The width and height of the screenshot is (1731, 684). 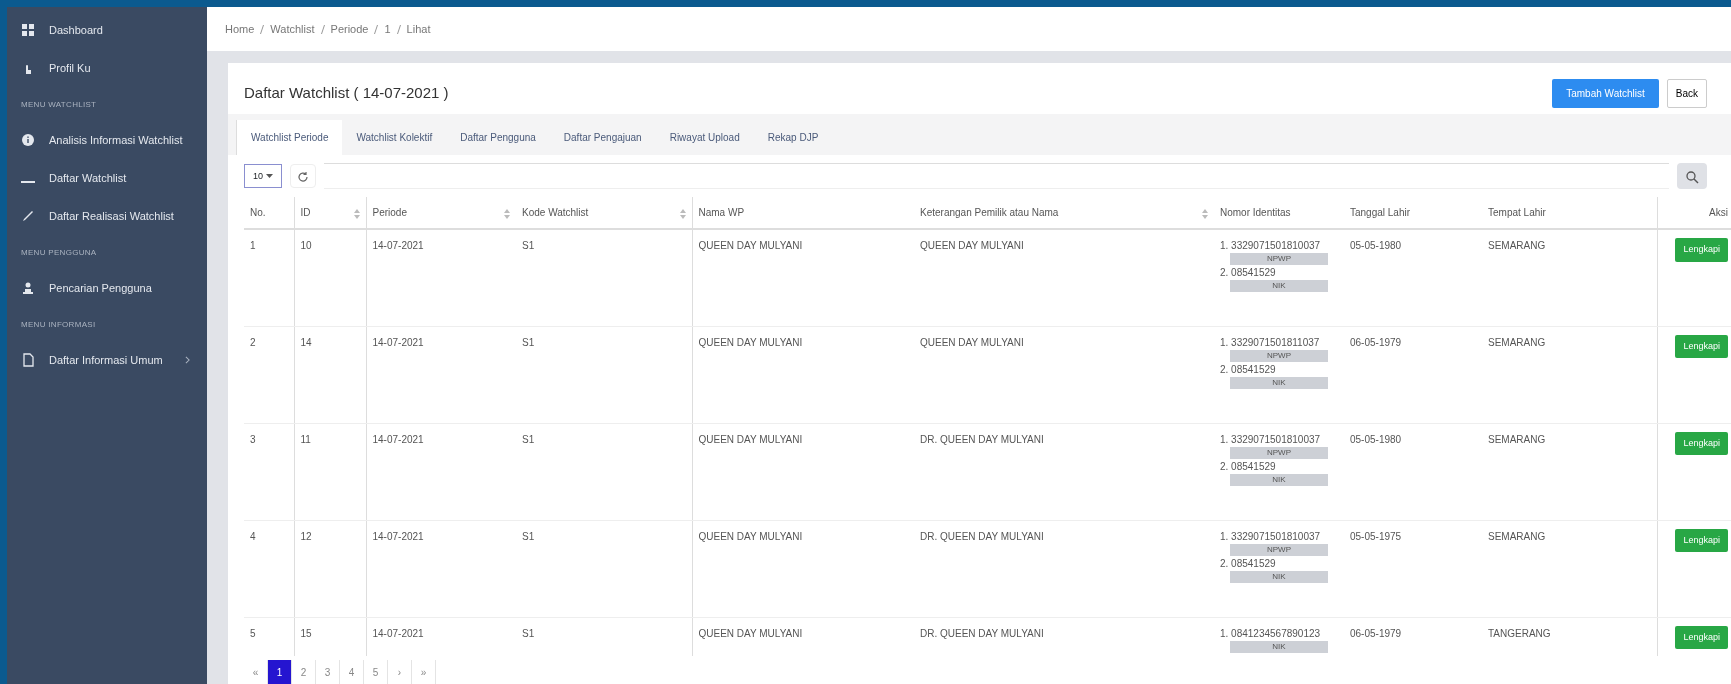 What do you see at coordinates (107, 288) in the screenshot?
I see `sidebar-item: Pencarian Pengguna` at bounding box center [107, 288].